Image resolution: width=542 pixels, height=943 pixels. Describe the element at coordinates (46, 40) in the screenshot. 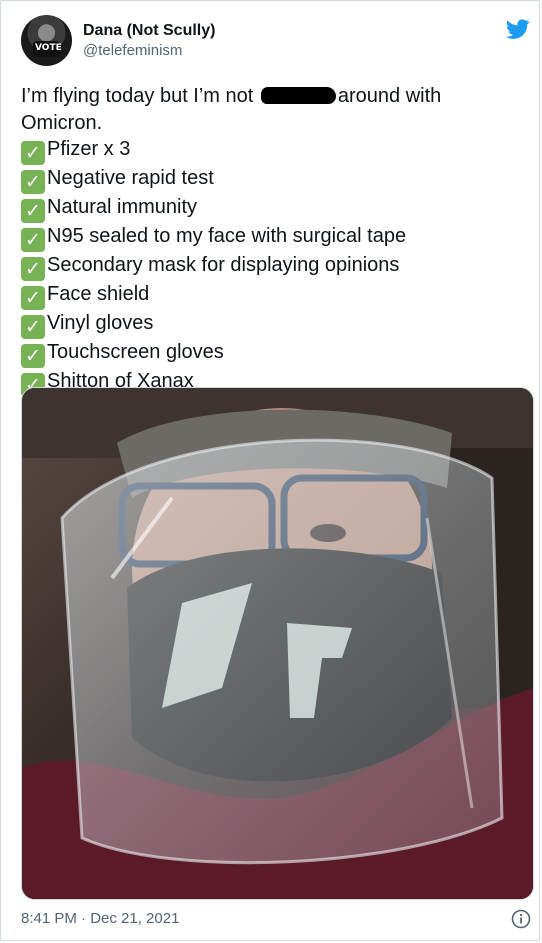

I see `avatar: VOTE` at that location.